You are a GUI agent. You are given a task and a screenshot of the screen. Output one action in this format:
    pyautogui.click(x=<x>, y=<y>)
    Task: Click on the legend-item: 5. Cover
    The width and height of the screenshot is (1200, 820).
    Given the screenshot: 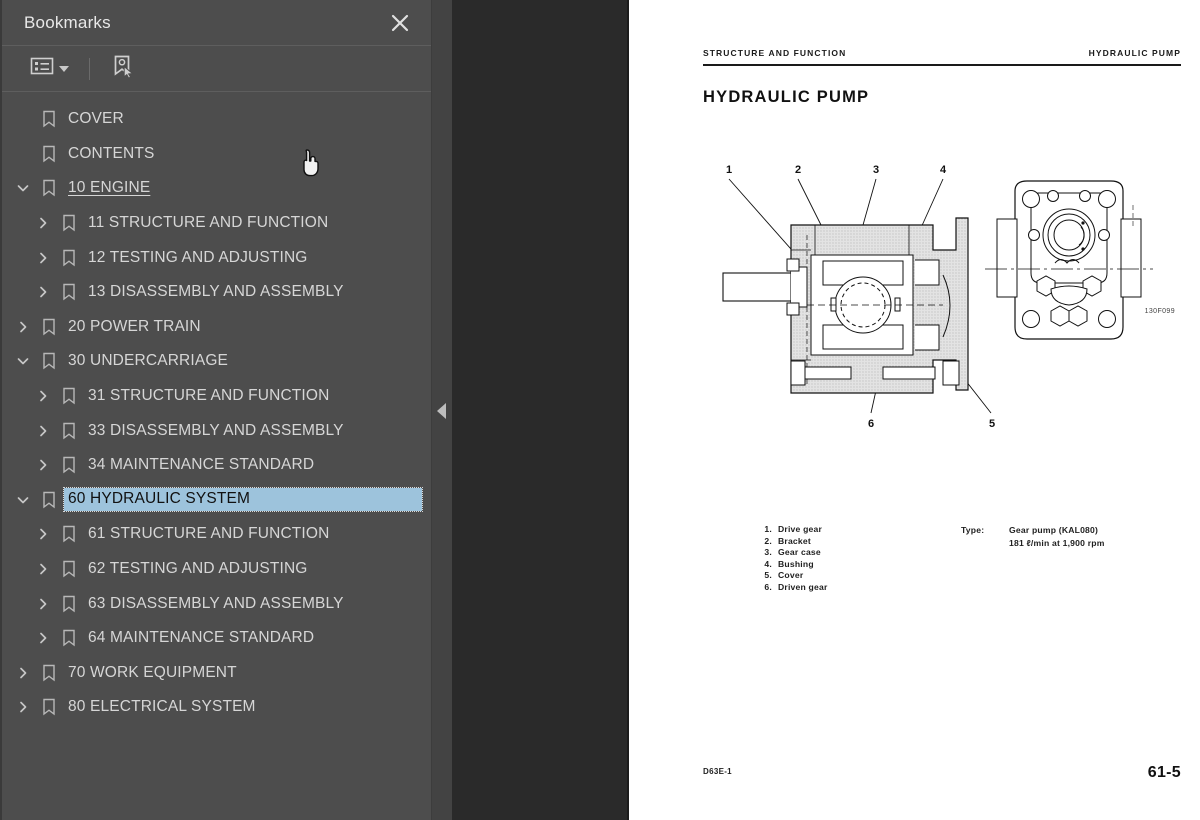 What is the action you would take?
    pyautogui.click(x=793, y=576)
    